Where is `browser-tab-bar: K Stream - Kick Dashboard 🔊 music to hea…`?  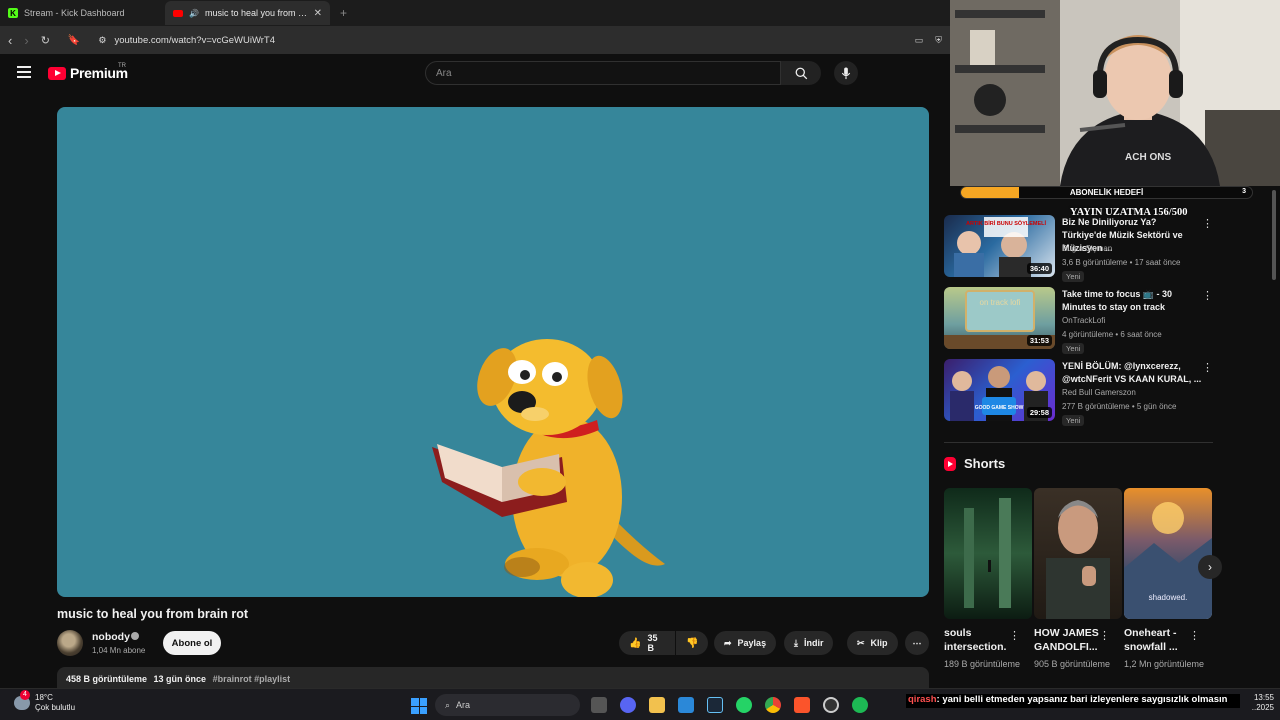
browser-tab-bar: K Stream - Kick Dashboard 🔊 music to hea… is located at coordinates (475, 13).